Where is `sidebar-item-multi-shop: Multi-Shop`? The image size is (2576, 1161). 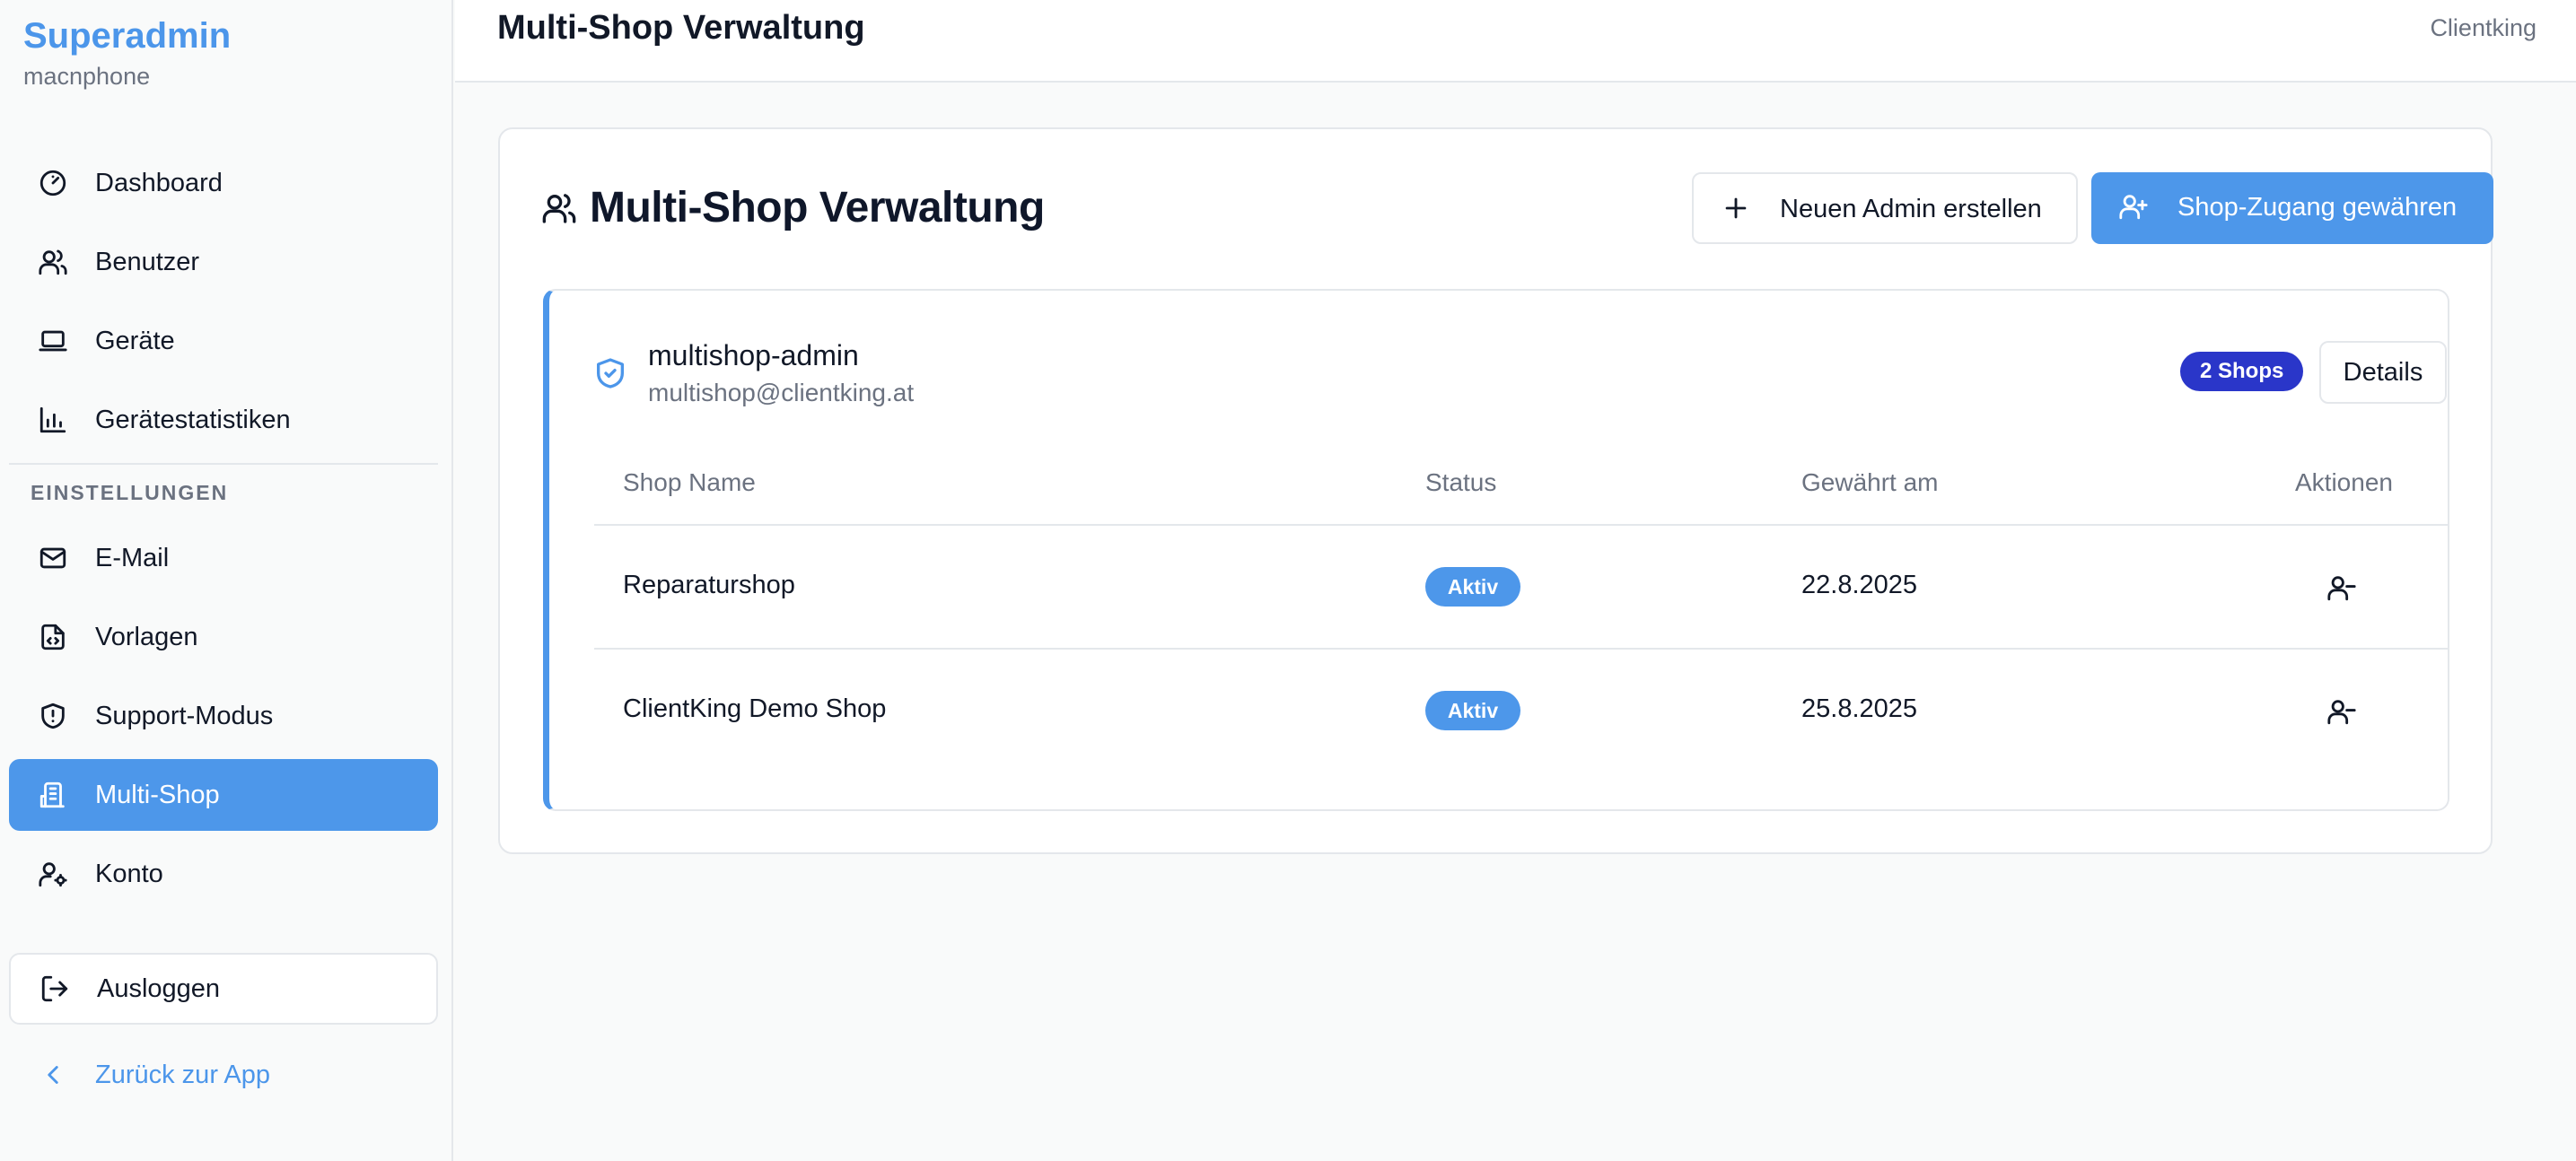 sidebar-item-multi-shop: Multi-Shop is located at coordinates (223, 795).